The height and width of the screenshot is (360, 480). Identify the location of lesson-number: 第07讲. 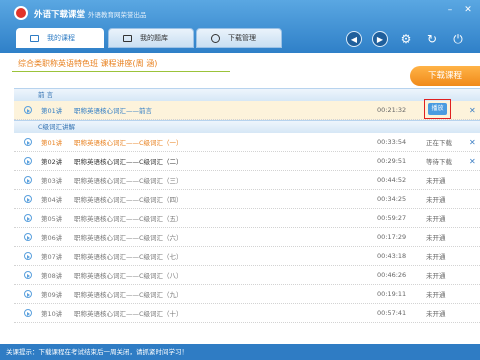
(52, 257).